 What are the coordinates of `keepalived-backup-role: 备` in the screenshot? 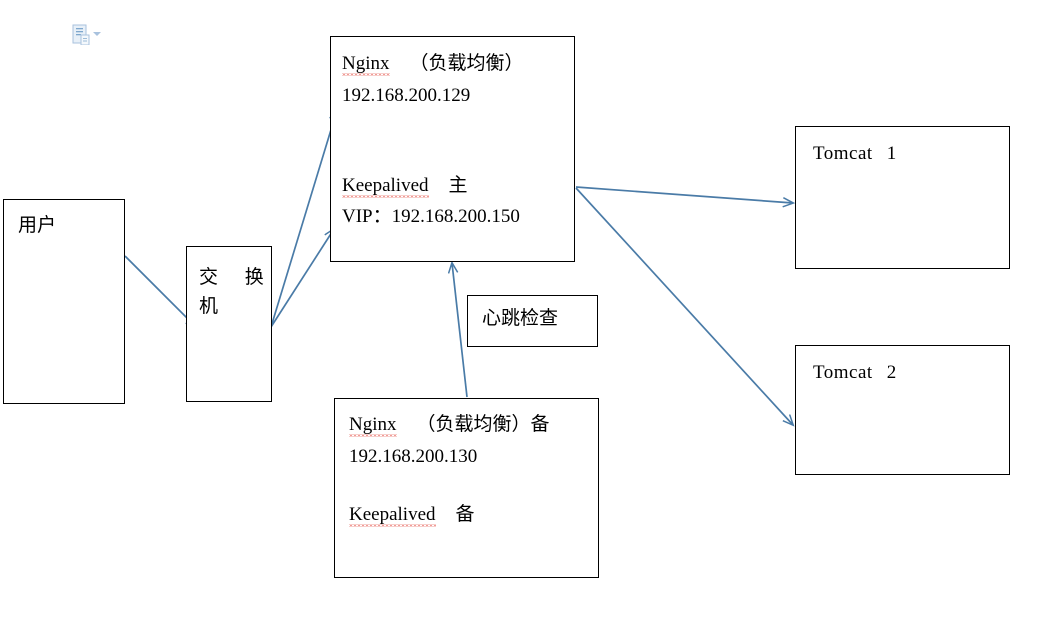 It's located at (465, 514).